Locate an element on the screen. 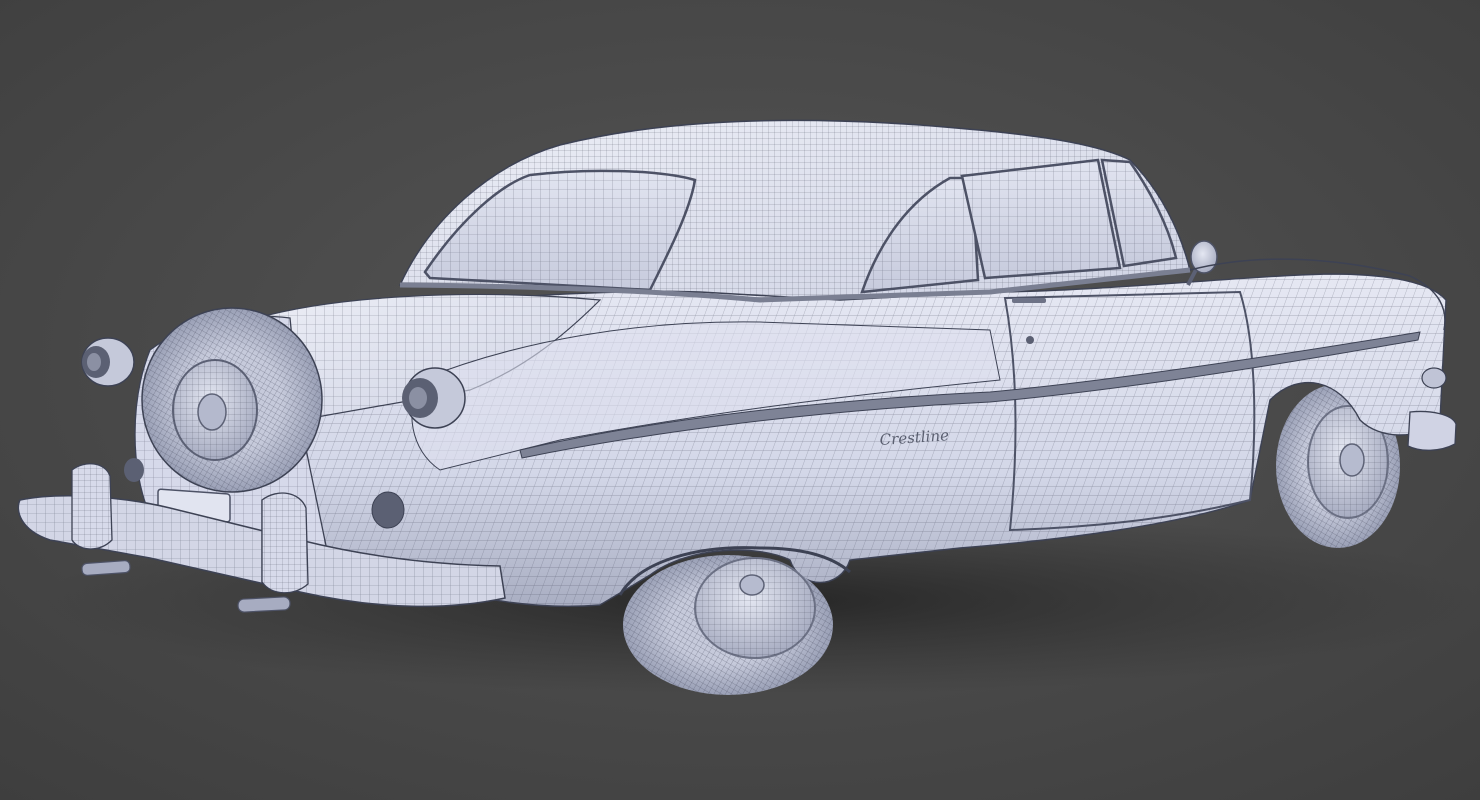 This screenshot has width=1480, height=800. door-lock is located at coordinates (1030, 340).